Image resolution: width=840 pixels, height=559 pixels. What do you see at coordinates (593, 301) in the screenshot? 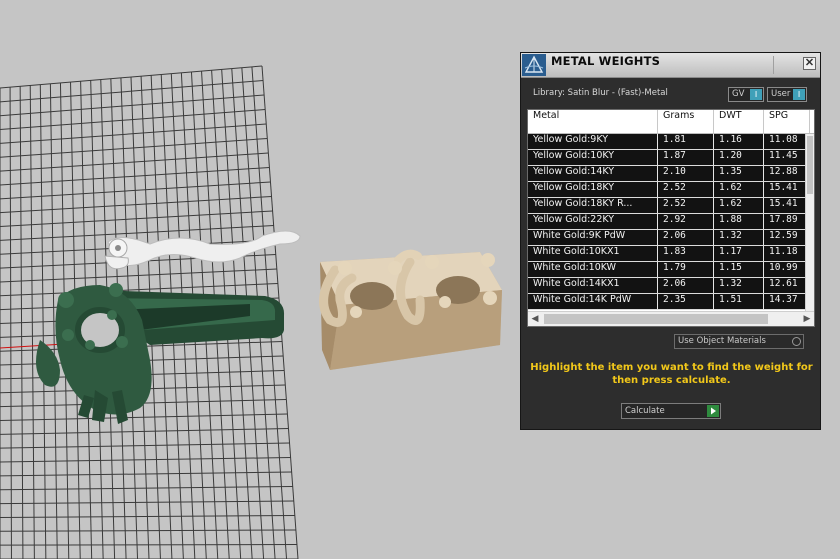
I see `metal-name-cell: White Gold:14K PdW` at bounding box center [593, 301].